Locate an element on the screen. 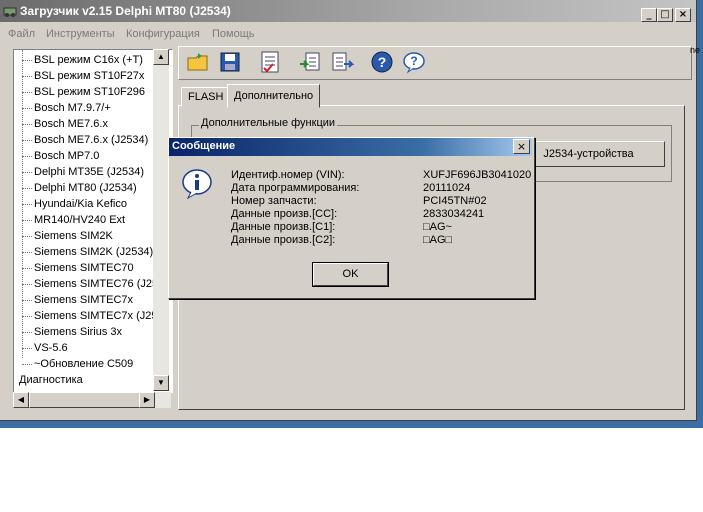 This screenshot has height=512, width=703. tree-item: MR140/HV240 Ext is located at coordinates (73, 220).